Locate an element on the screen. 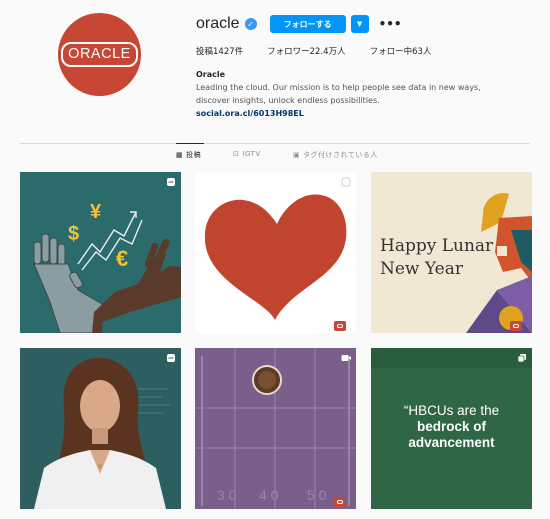  tab-posts-label: 投稿 is located at coordinates (194, 155).